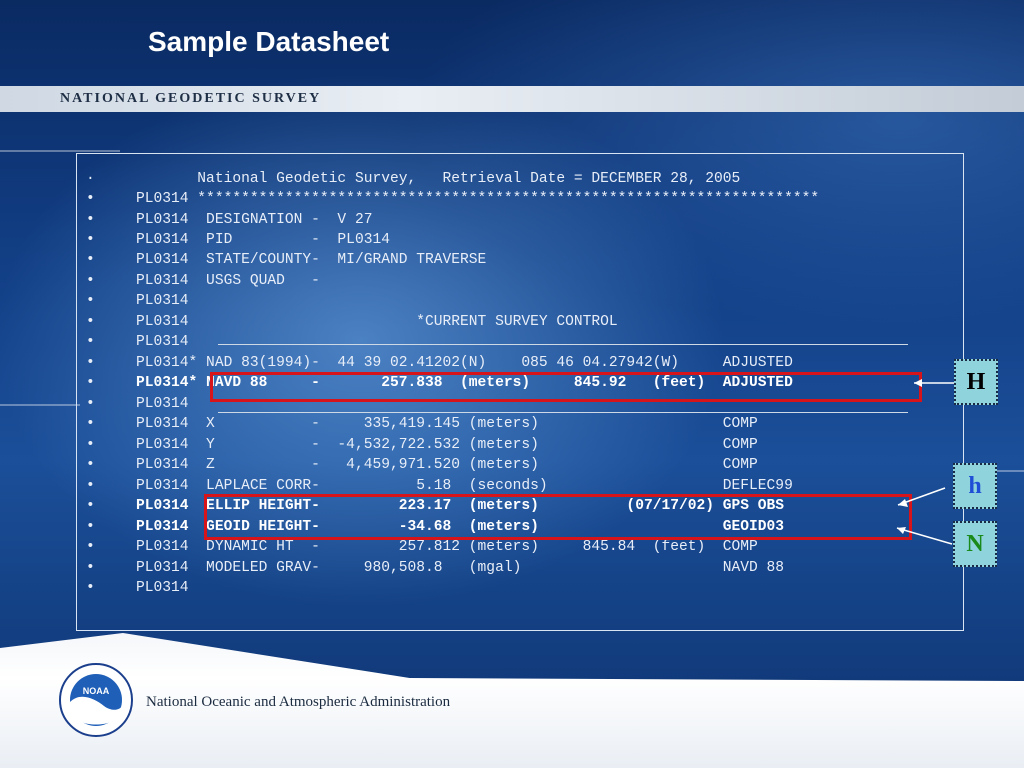 Image resolution: width=1024 pixels, height=768 pixels. I want to click on arrow-h-head, so click(903, 503).